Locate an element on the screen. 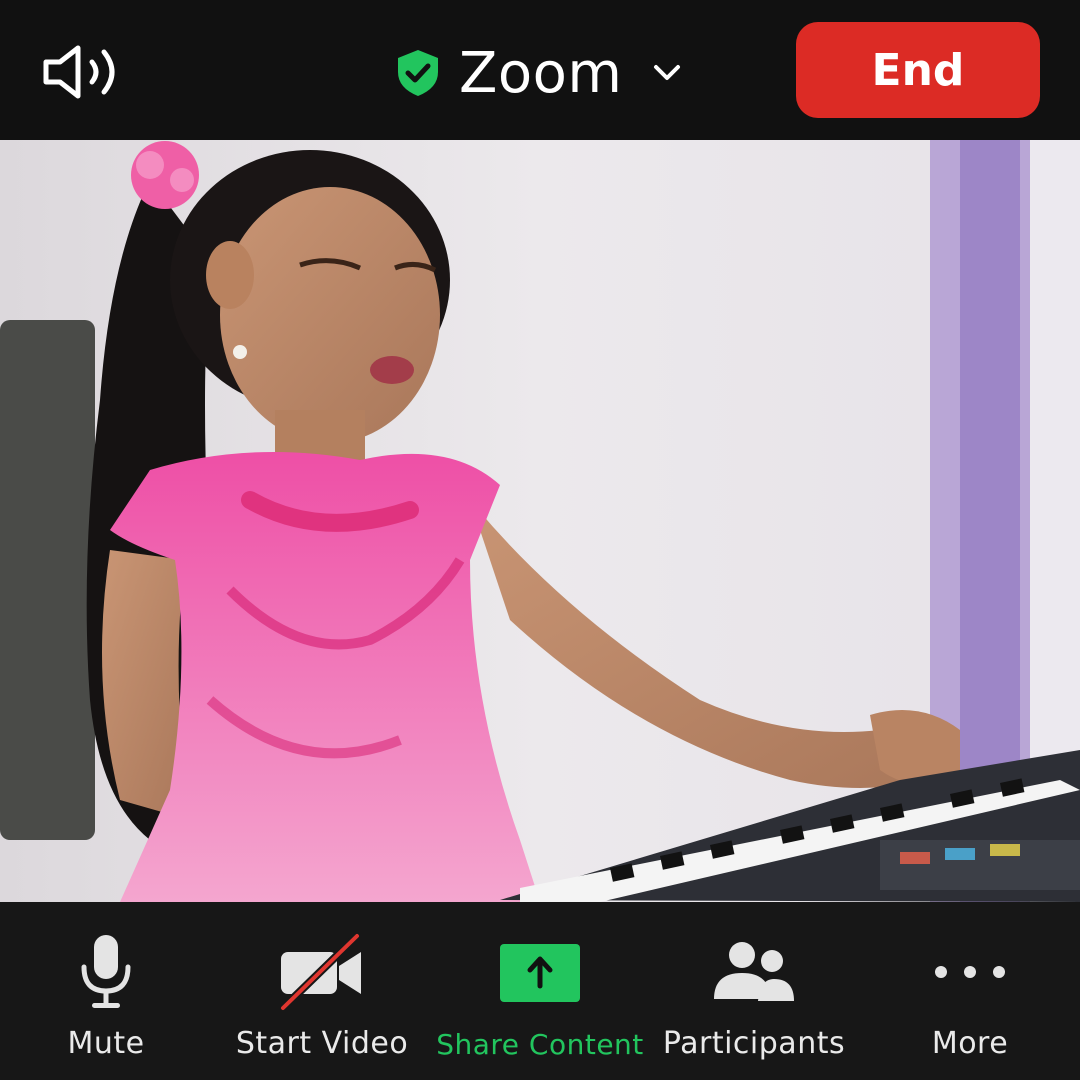 Image resolution: width=1080 pixels, height=1080 pixels. share-content-button: Share Content is located at coordinates (540, 1000).